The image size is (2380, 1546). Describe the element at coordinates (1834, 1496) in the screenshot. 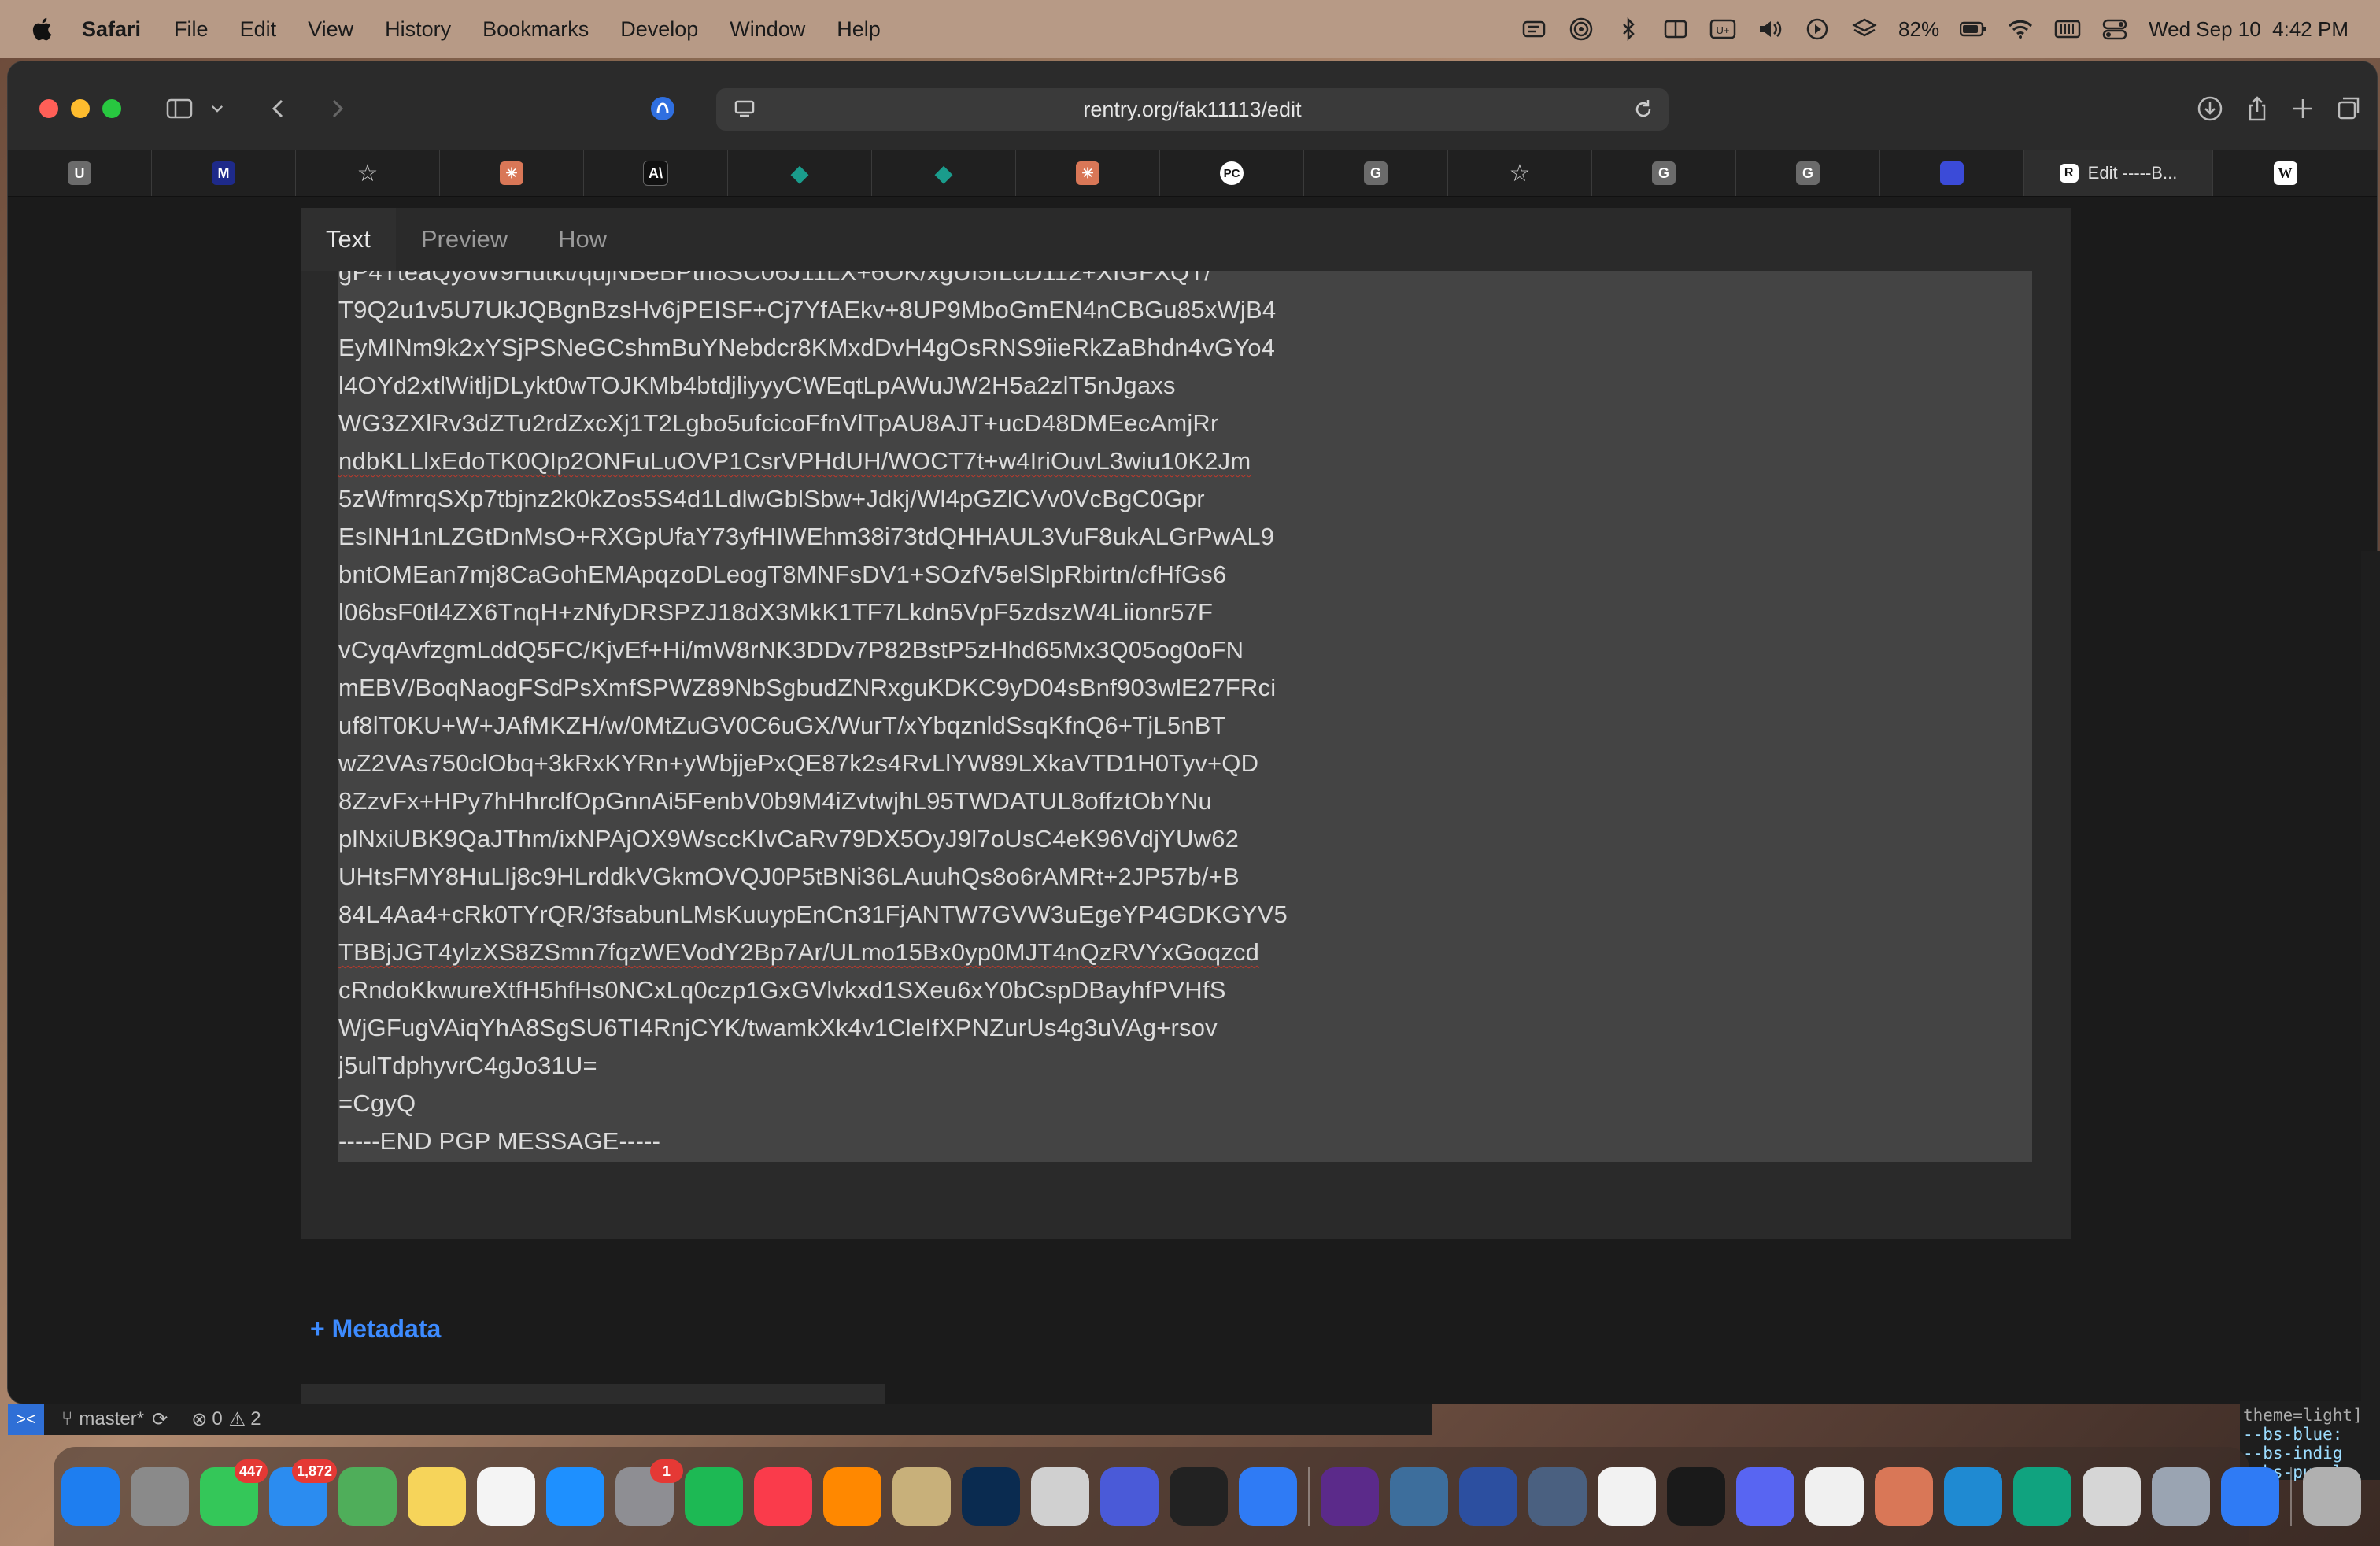

I see `textedit-icon` at that location.